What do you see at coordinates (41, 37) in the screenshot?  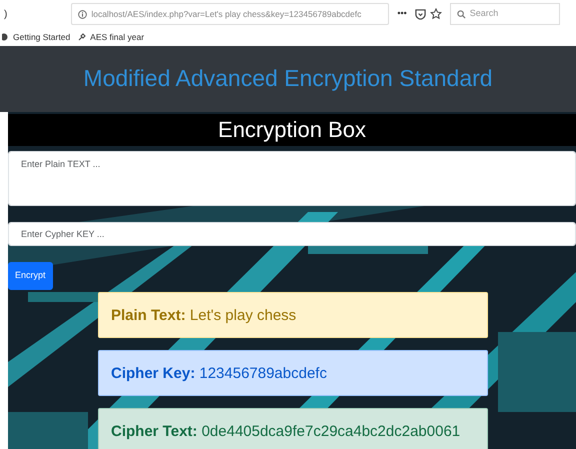 I see `bookmark-link: Getting Started` at bounding box center [41, 37].